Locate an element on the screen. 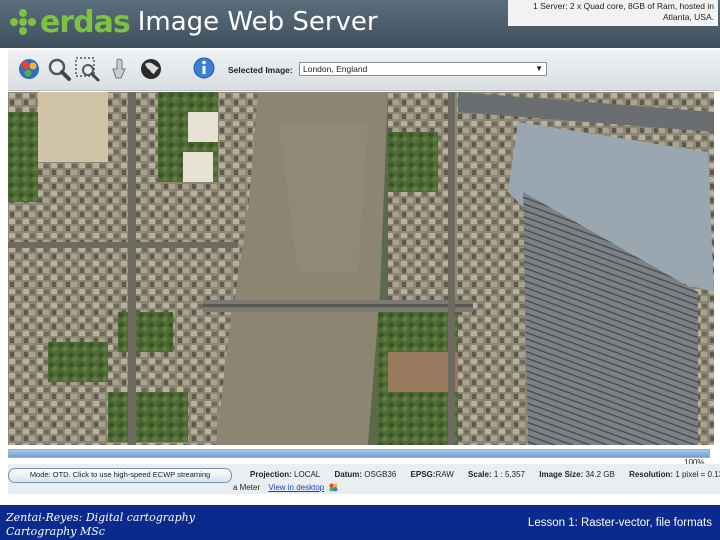 Image resolution: width=720 pixels, height=540 pixels. selected-image-dropdown: London, England ▼ is located at coordinates (423, 69).